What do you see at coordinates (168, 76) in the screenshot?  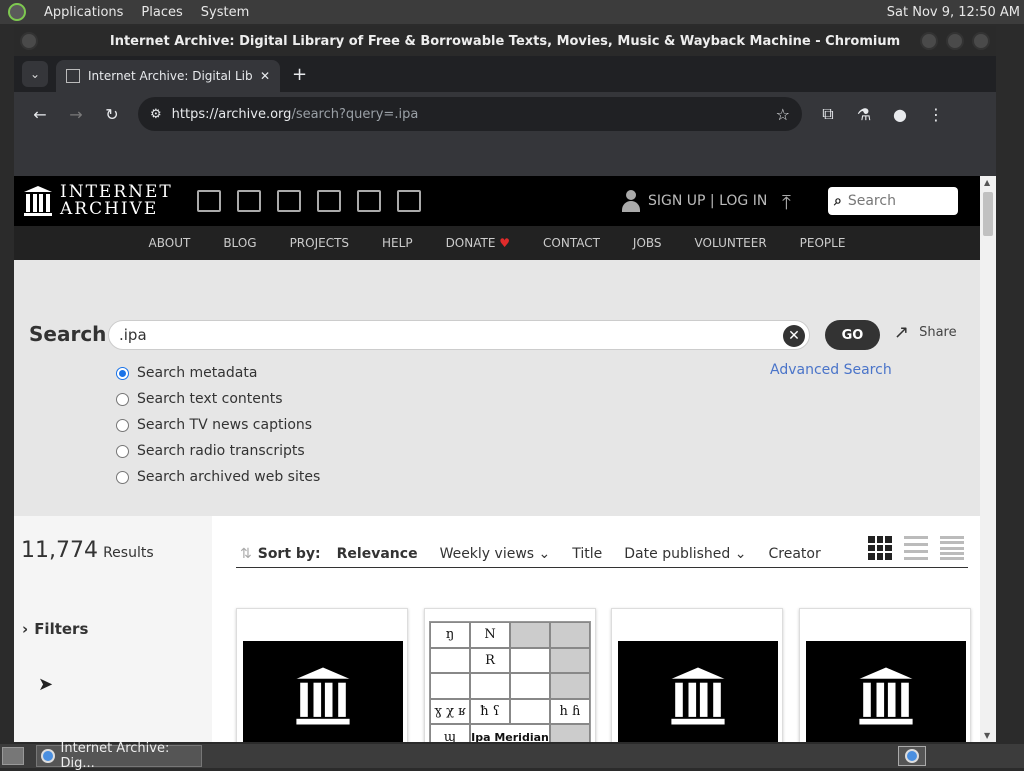 I see `tab-internet-archive: Internet Archive: Digital Libra ✕` at bounding box center [168, 76].